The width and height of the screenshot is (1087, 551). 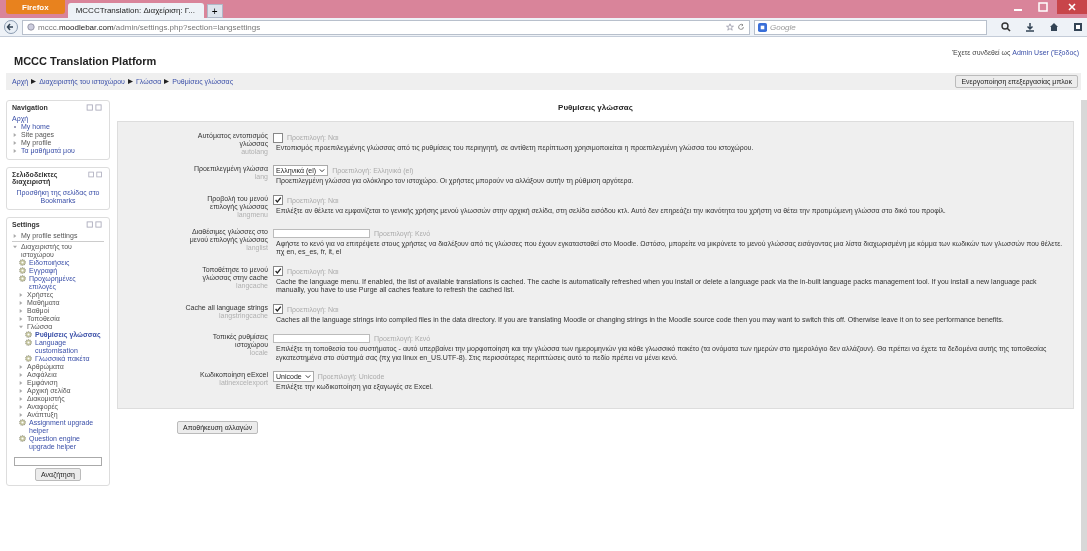 What do you see at coordinates (15, 126) in the screenshot?
I see `bullet-icon` at bounding box center [15, 126].